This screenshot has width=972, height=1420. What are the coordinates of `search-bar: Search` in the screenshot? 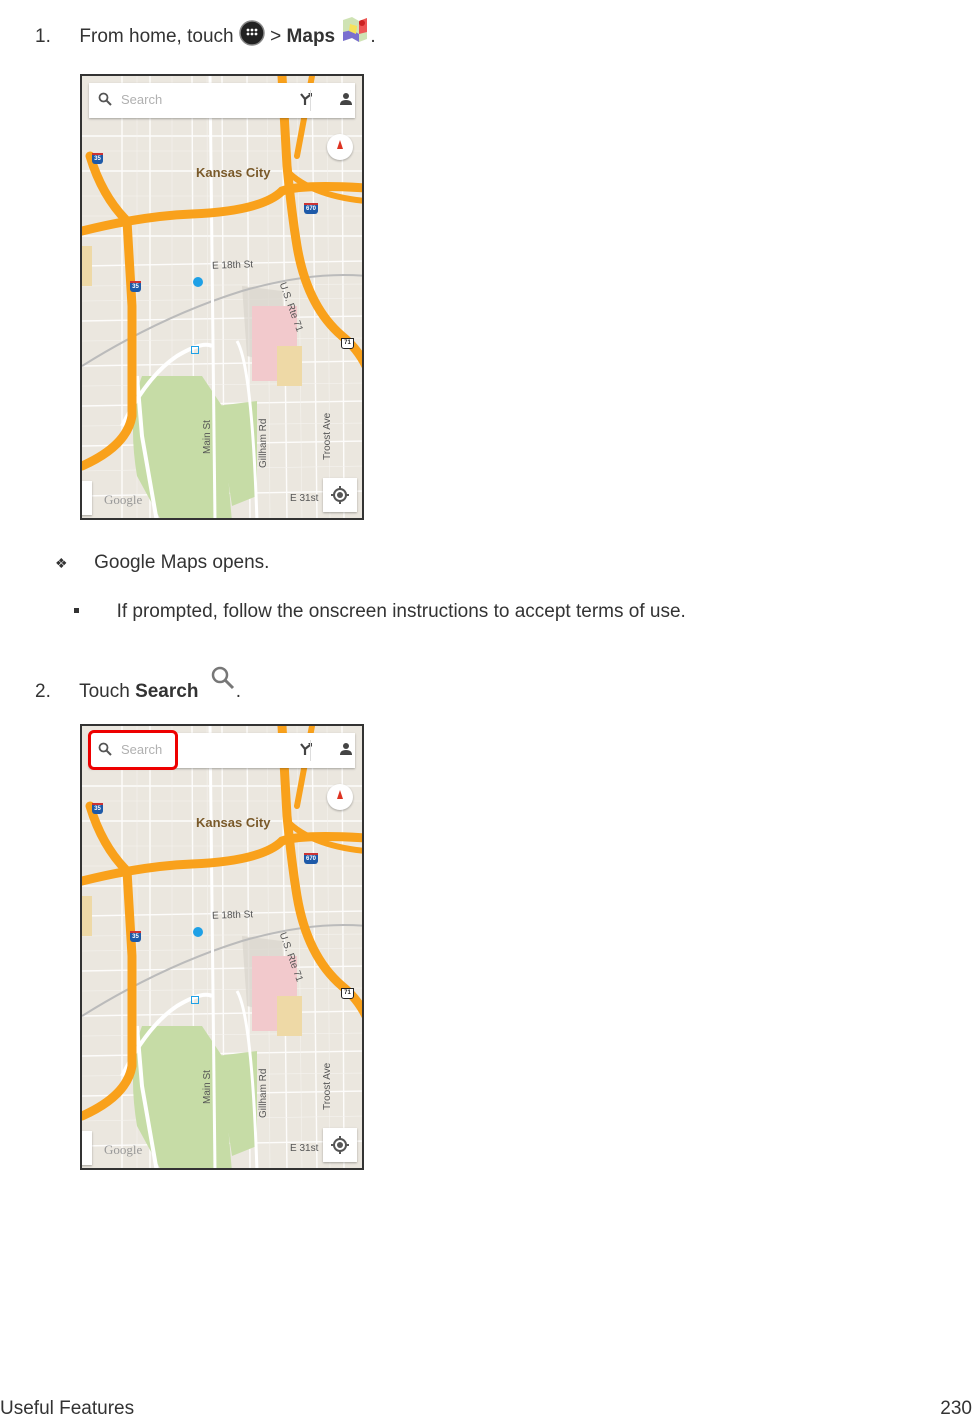 It's located at (222, 100).